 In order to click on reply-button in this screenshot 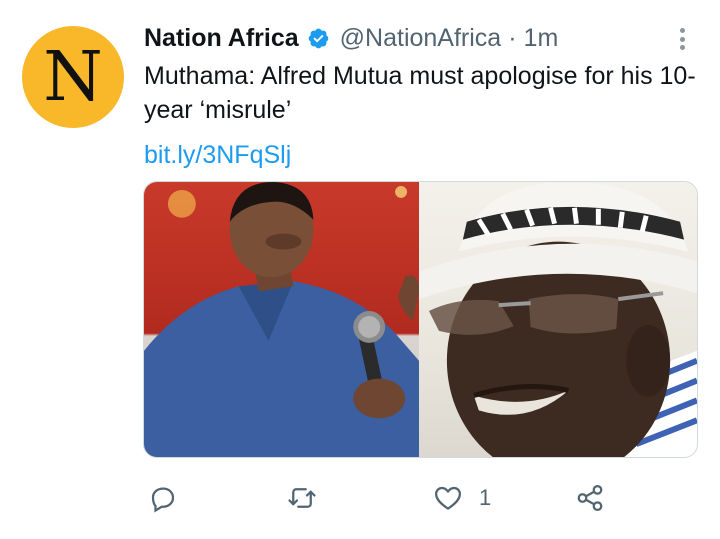, I will do `click(163, 498)`.